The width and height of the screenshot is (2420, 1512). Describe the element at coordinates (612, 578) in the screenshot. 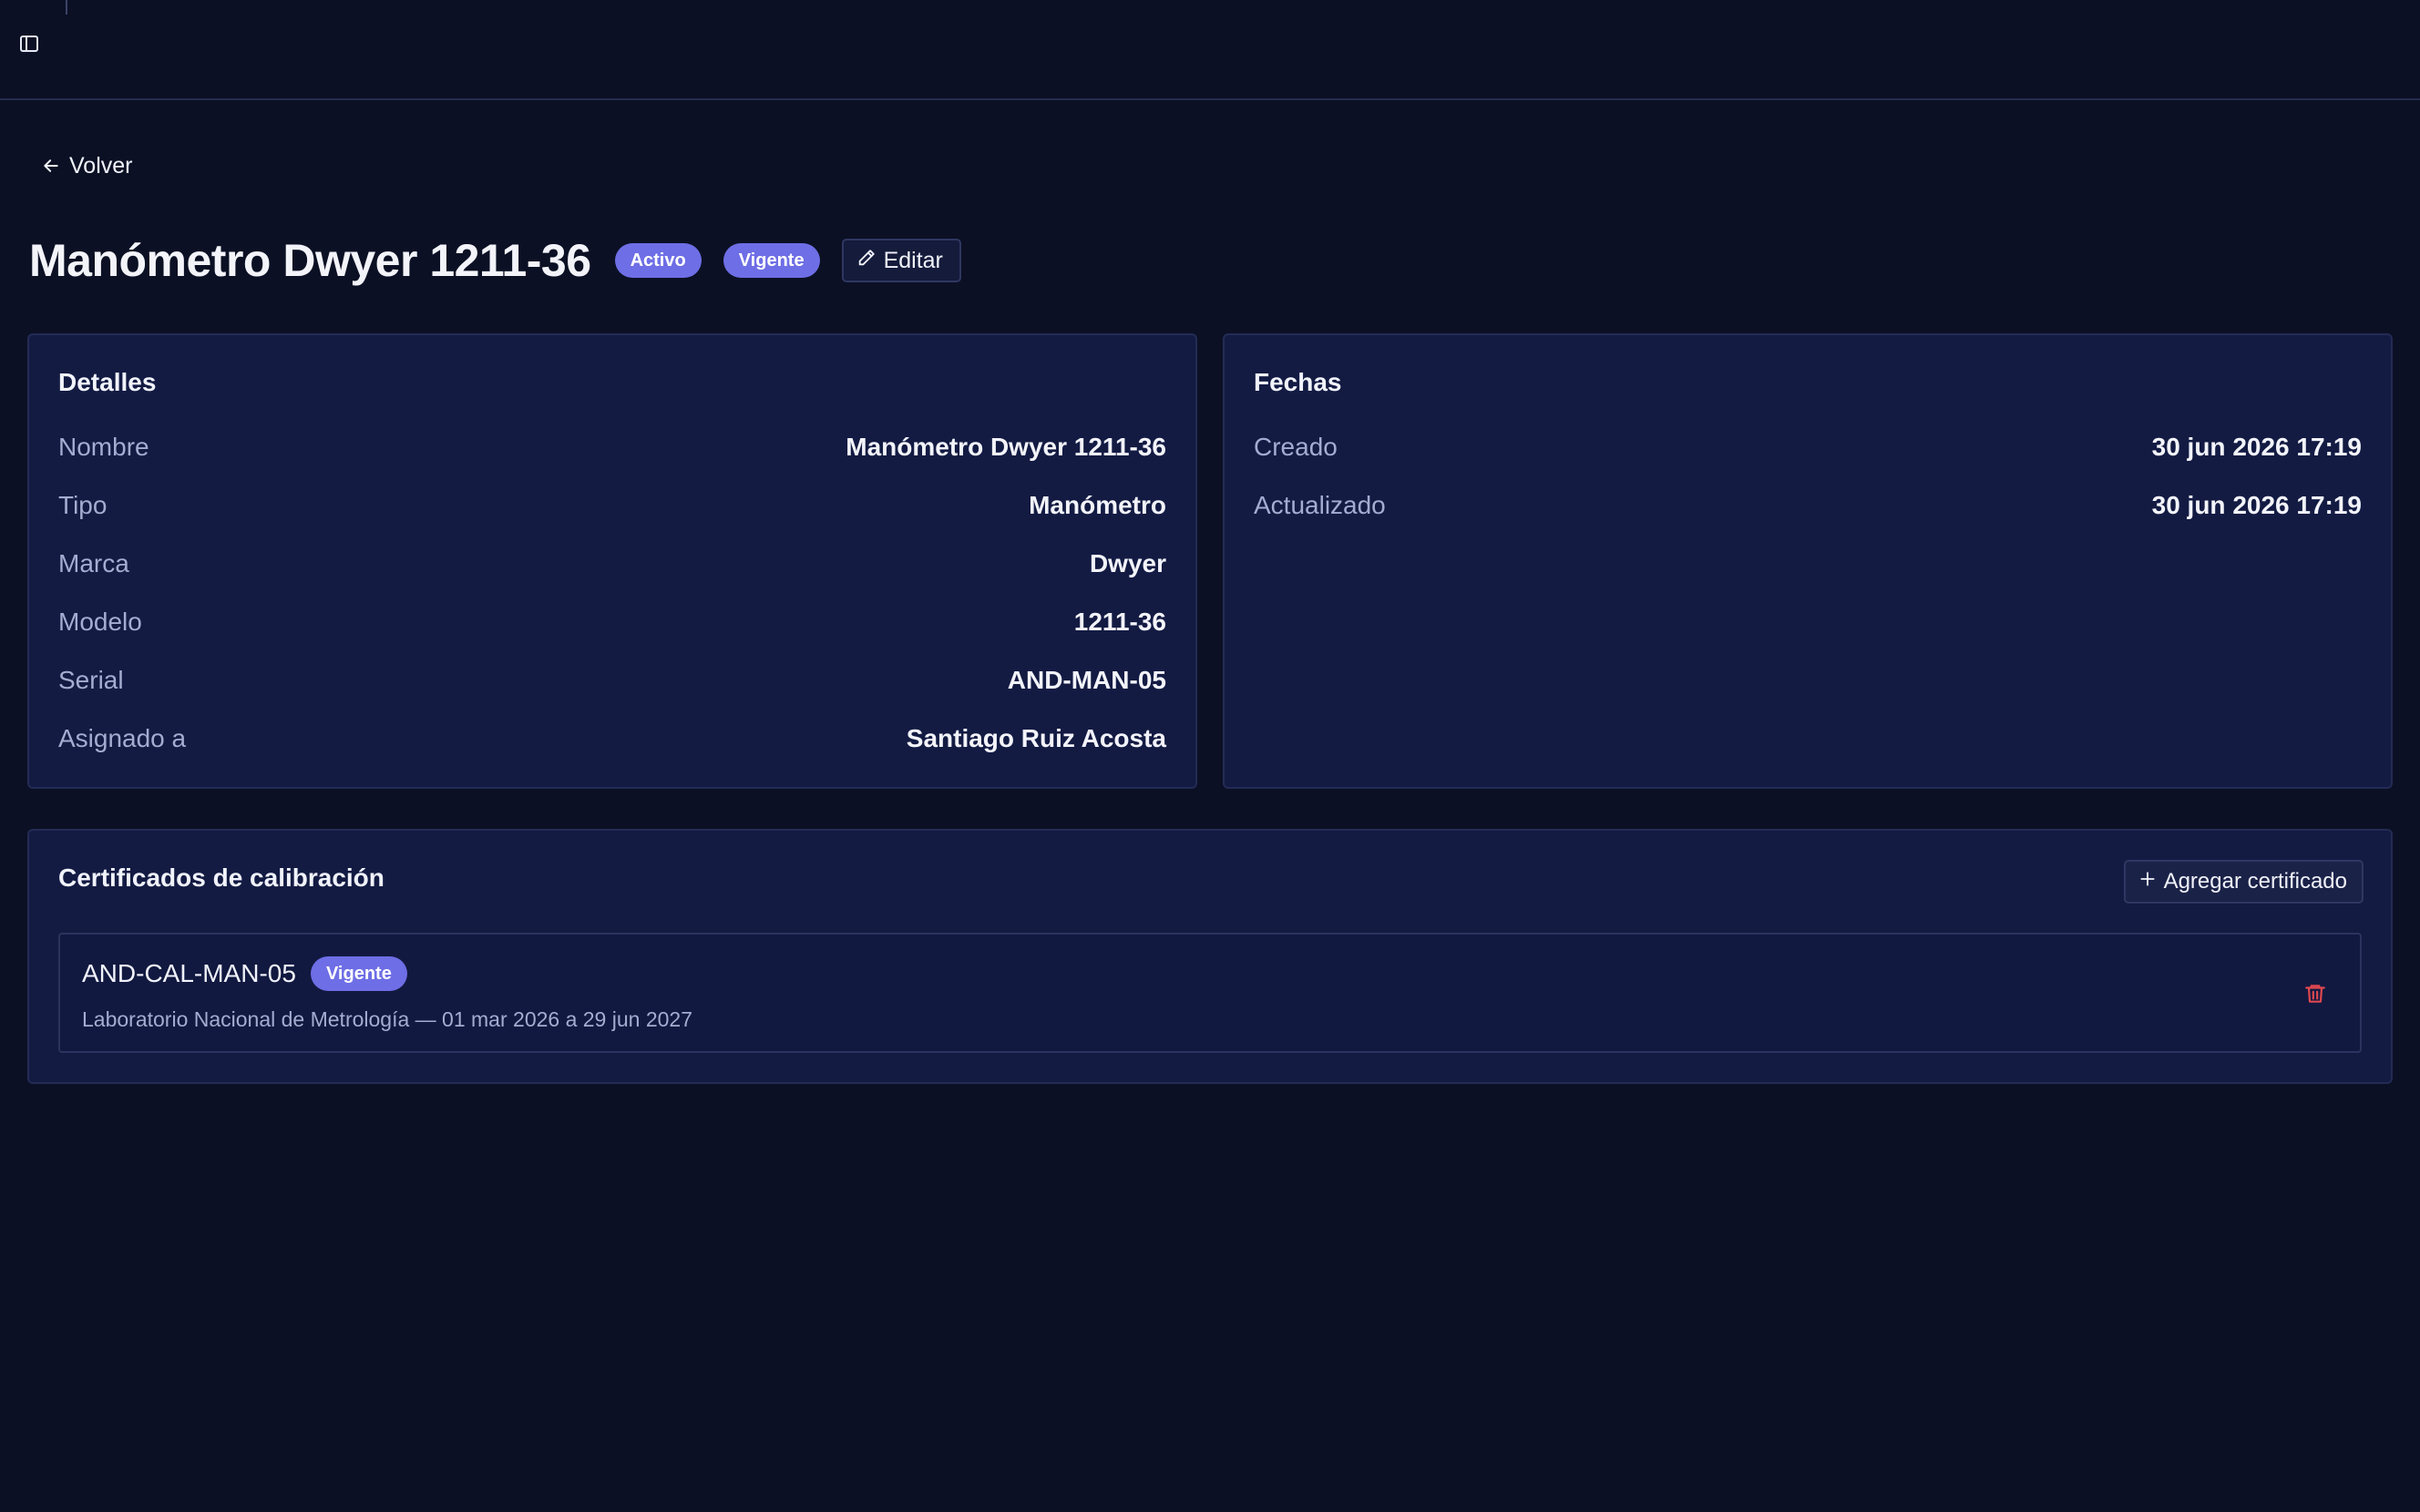

I see `detail-row-marca: Marca Dwyer` at that location.